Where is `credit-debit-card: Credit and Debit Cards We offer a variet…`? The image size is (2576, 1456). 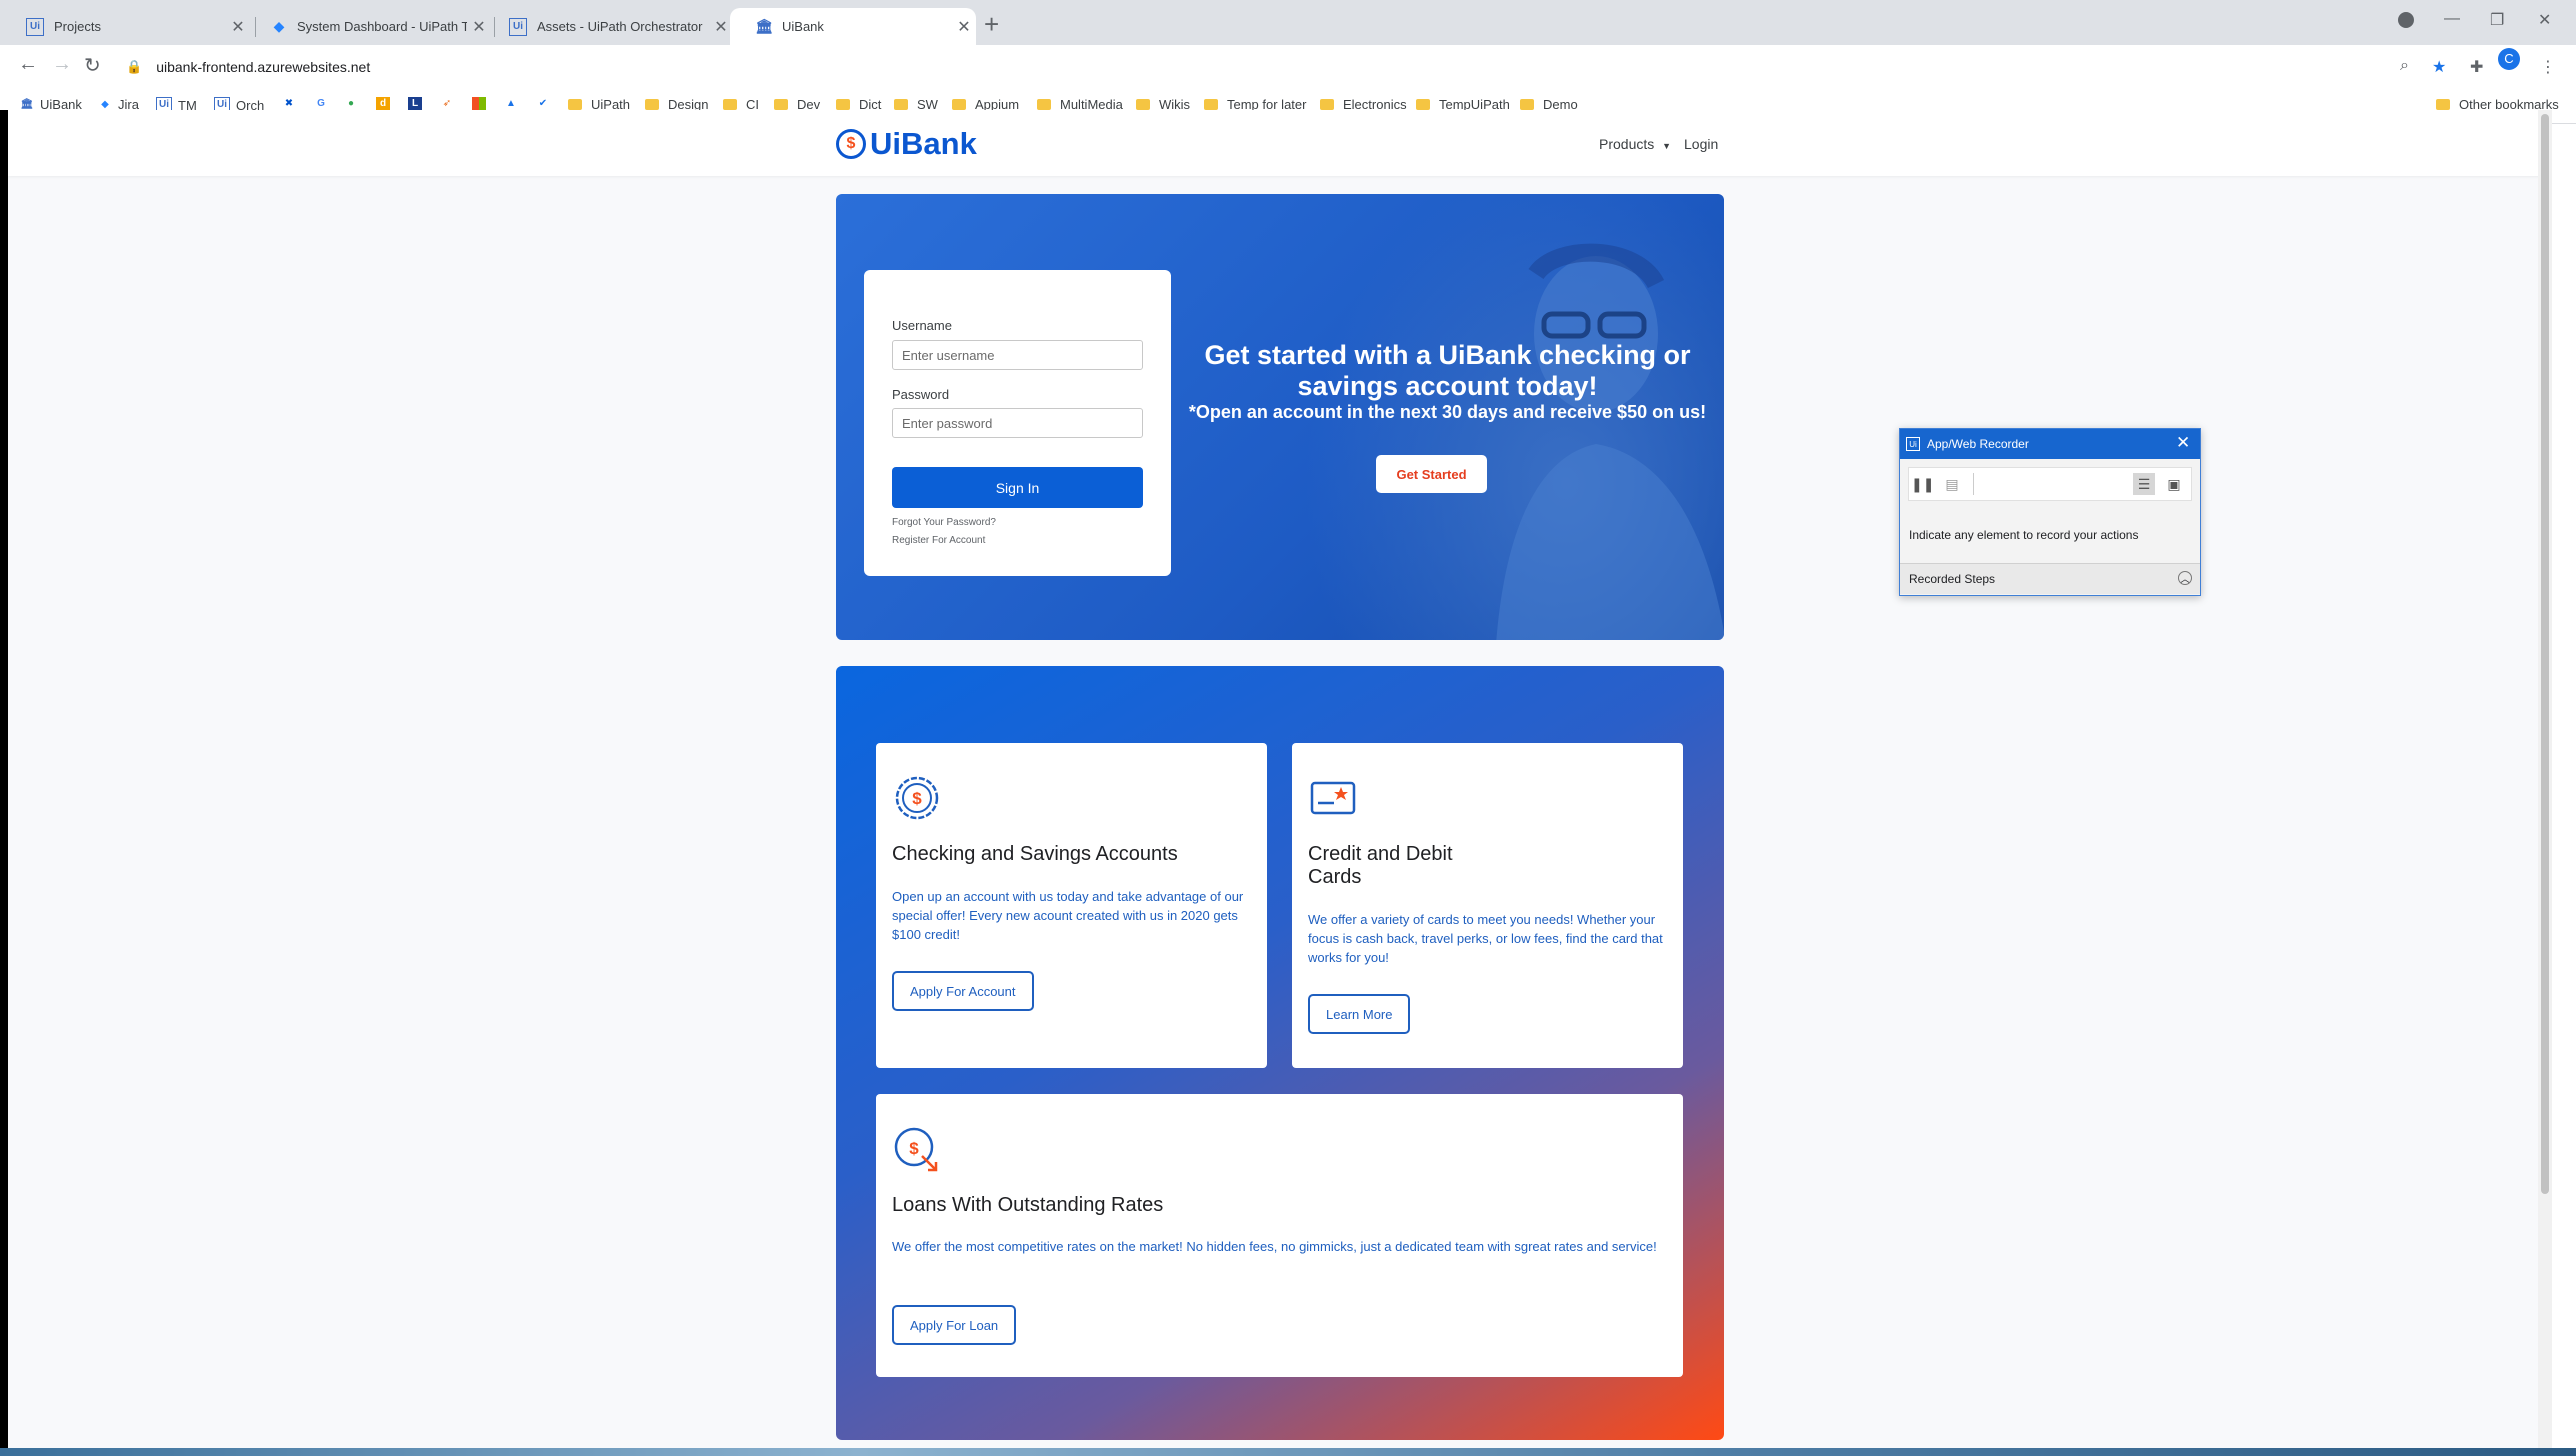
credit-debit-card: Credit and Debit Cards We offer a variet… is located at coordinates (1487, 905).